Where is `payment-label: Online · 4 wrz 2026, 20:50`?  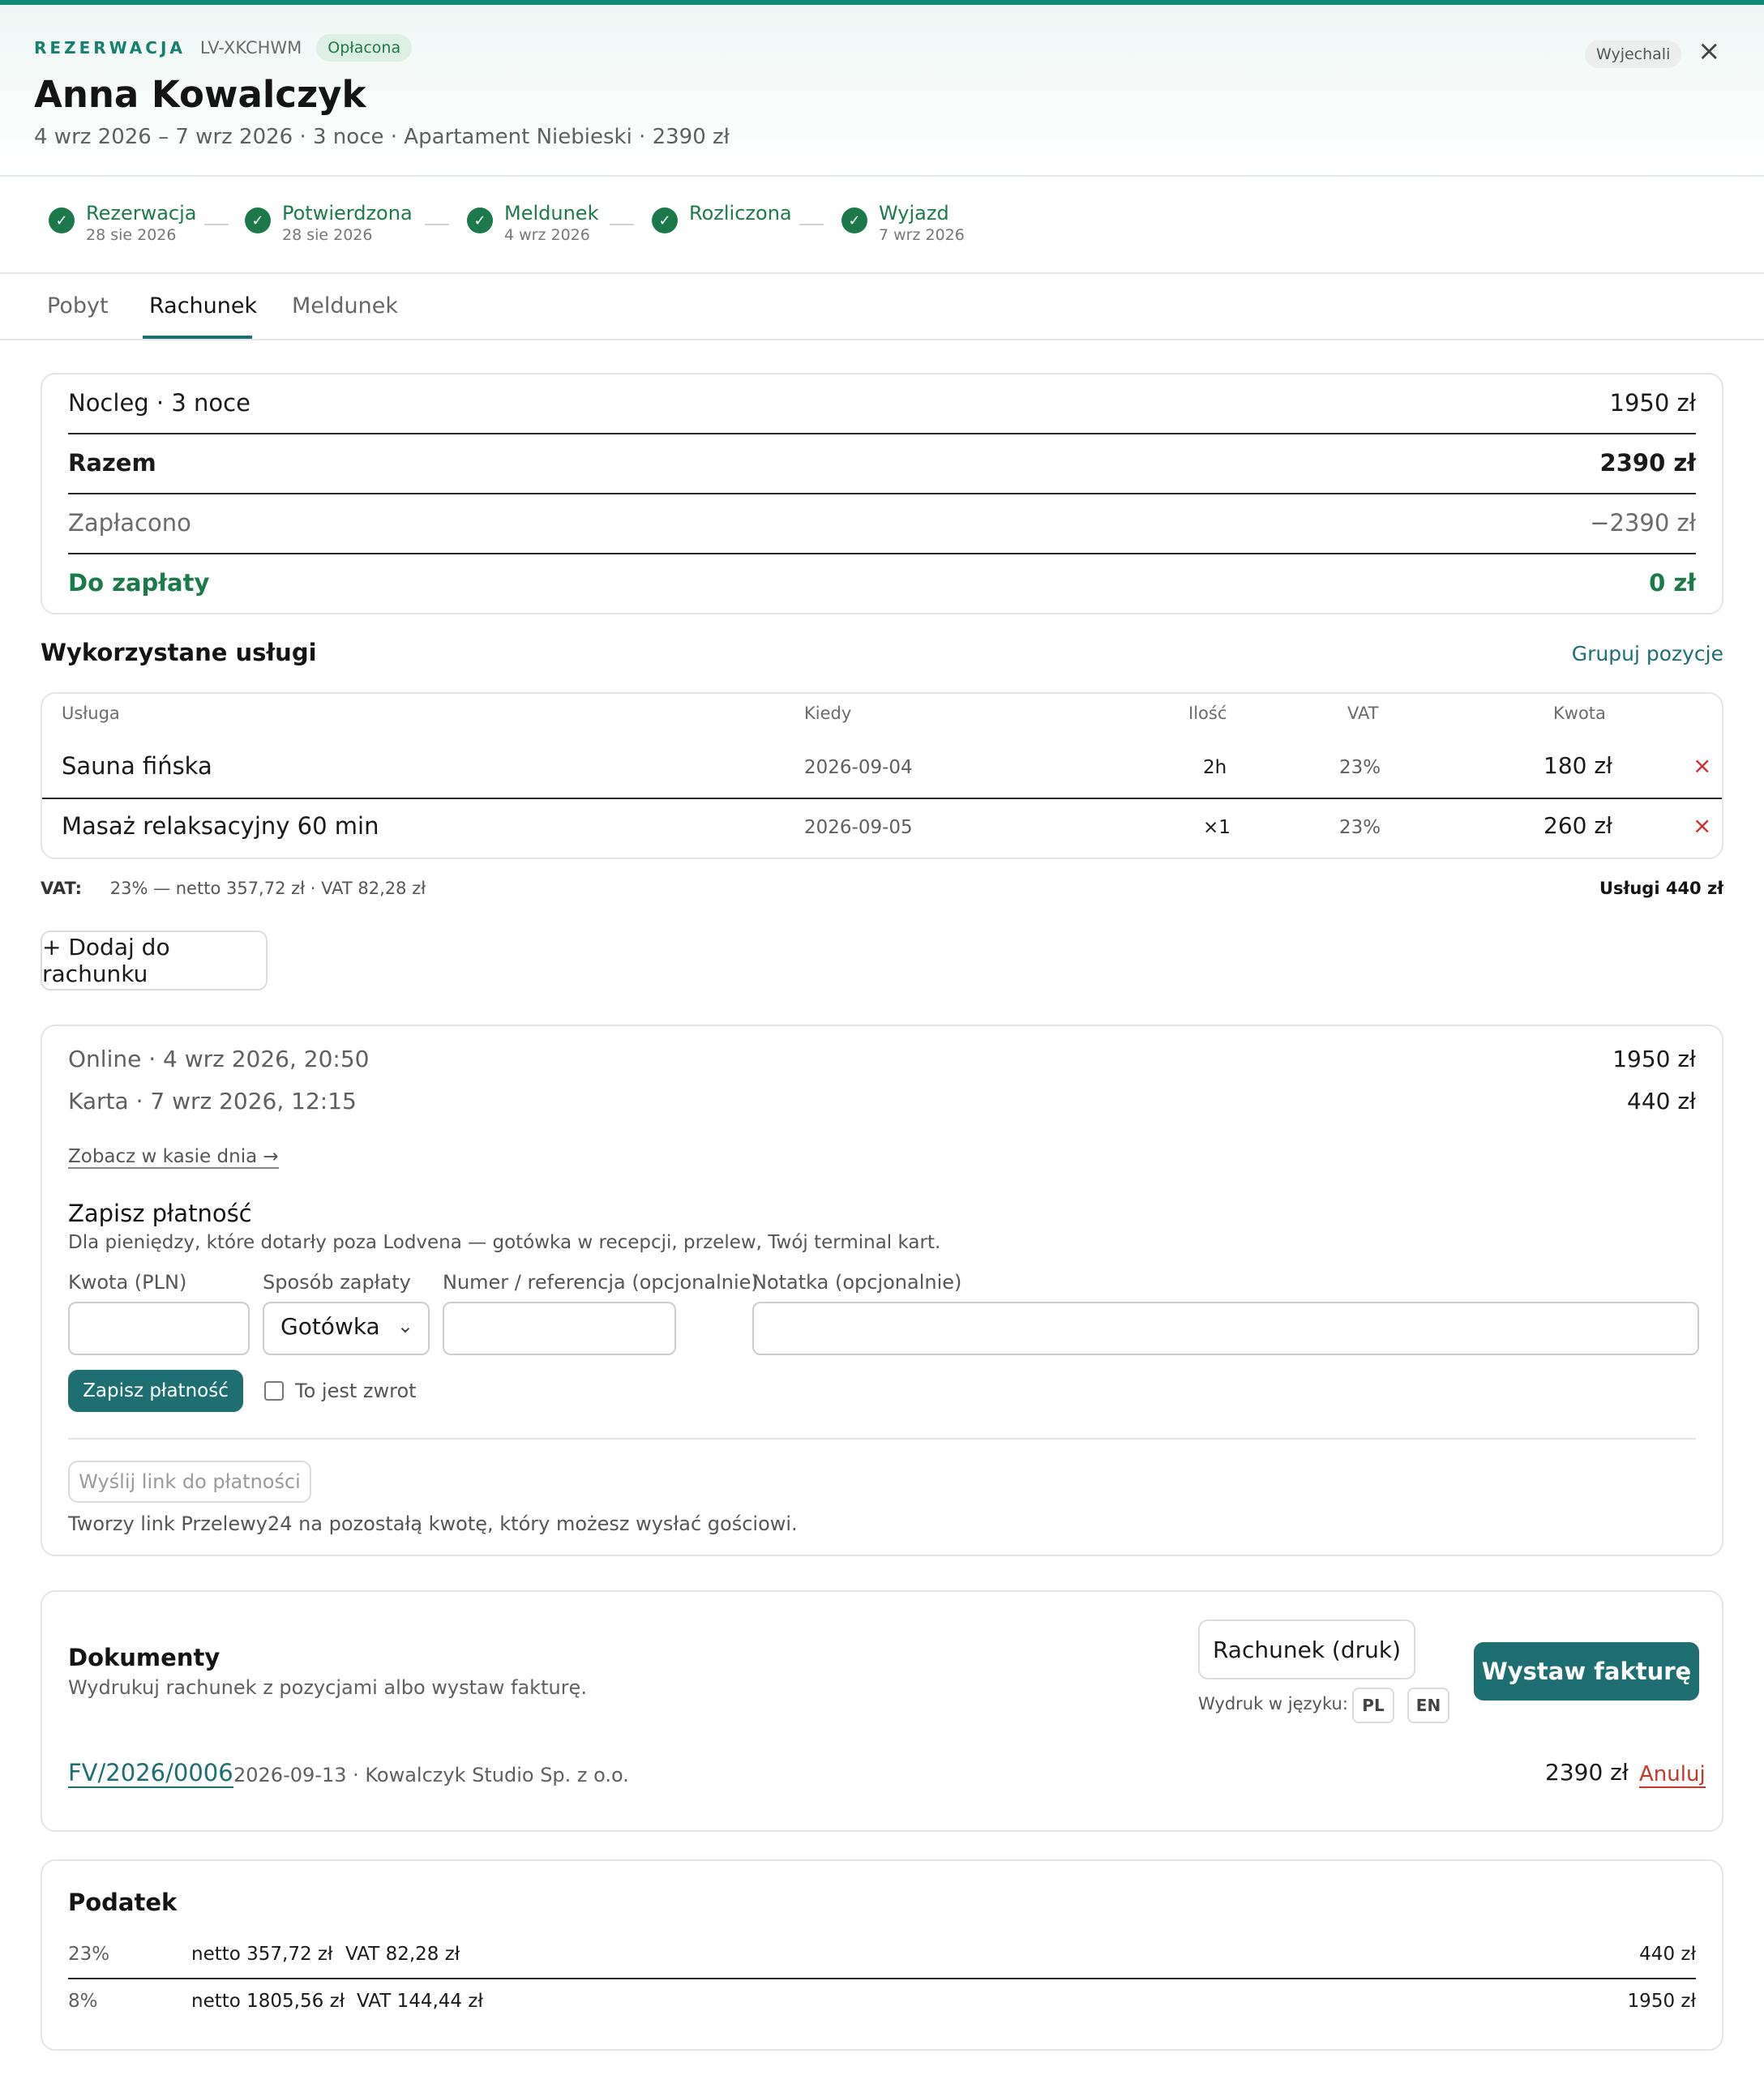
payment-label: Online · 4 wrz 2026, 20:50 is located at coordinates (219, 1059).